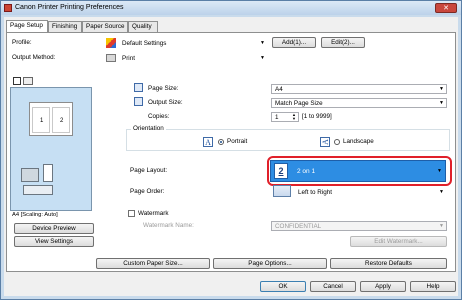  What do you see at coordinates (147, 191) in the screenshot?
I see `page-order-label: Page Order:` at bounding box center [147, 191].